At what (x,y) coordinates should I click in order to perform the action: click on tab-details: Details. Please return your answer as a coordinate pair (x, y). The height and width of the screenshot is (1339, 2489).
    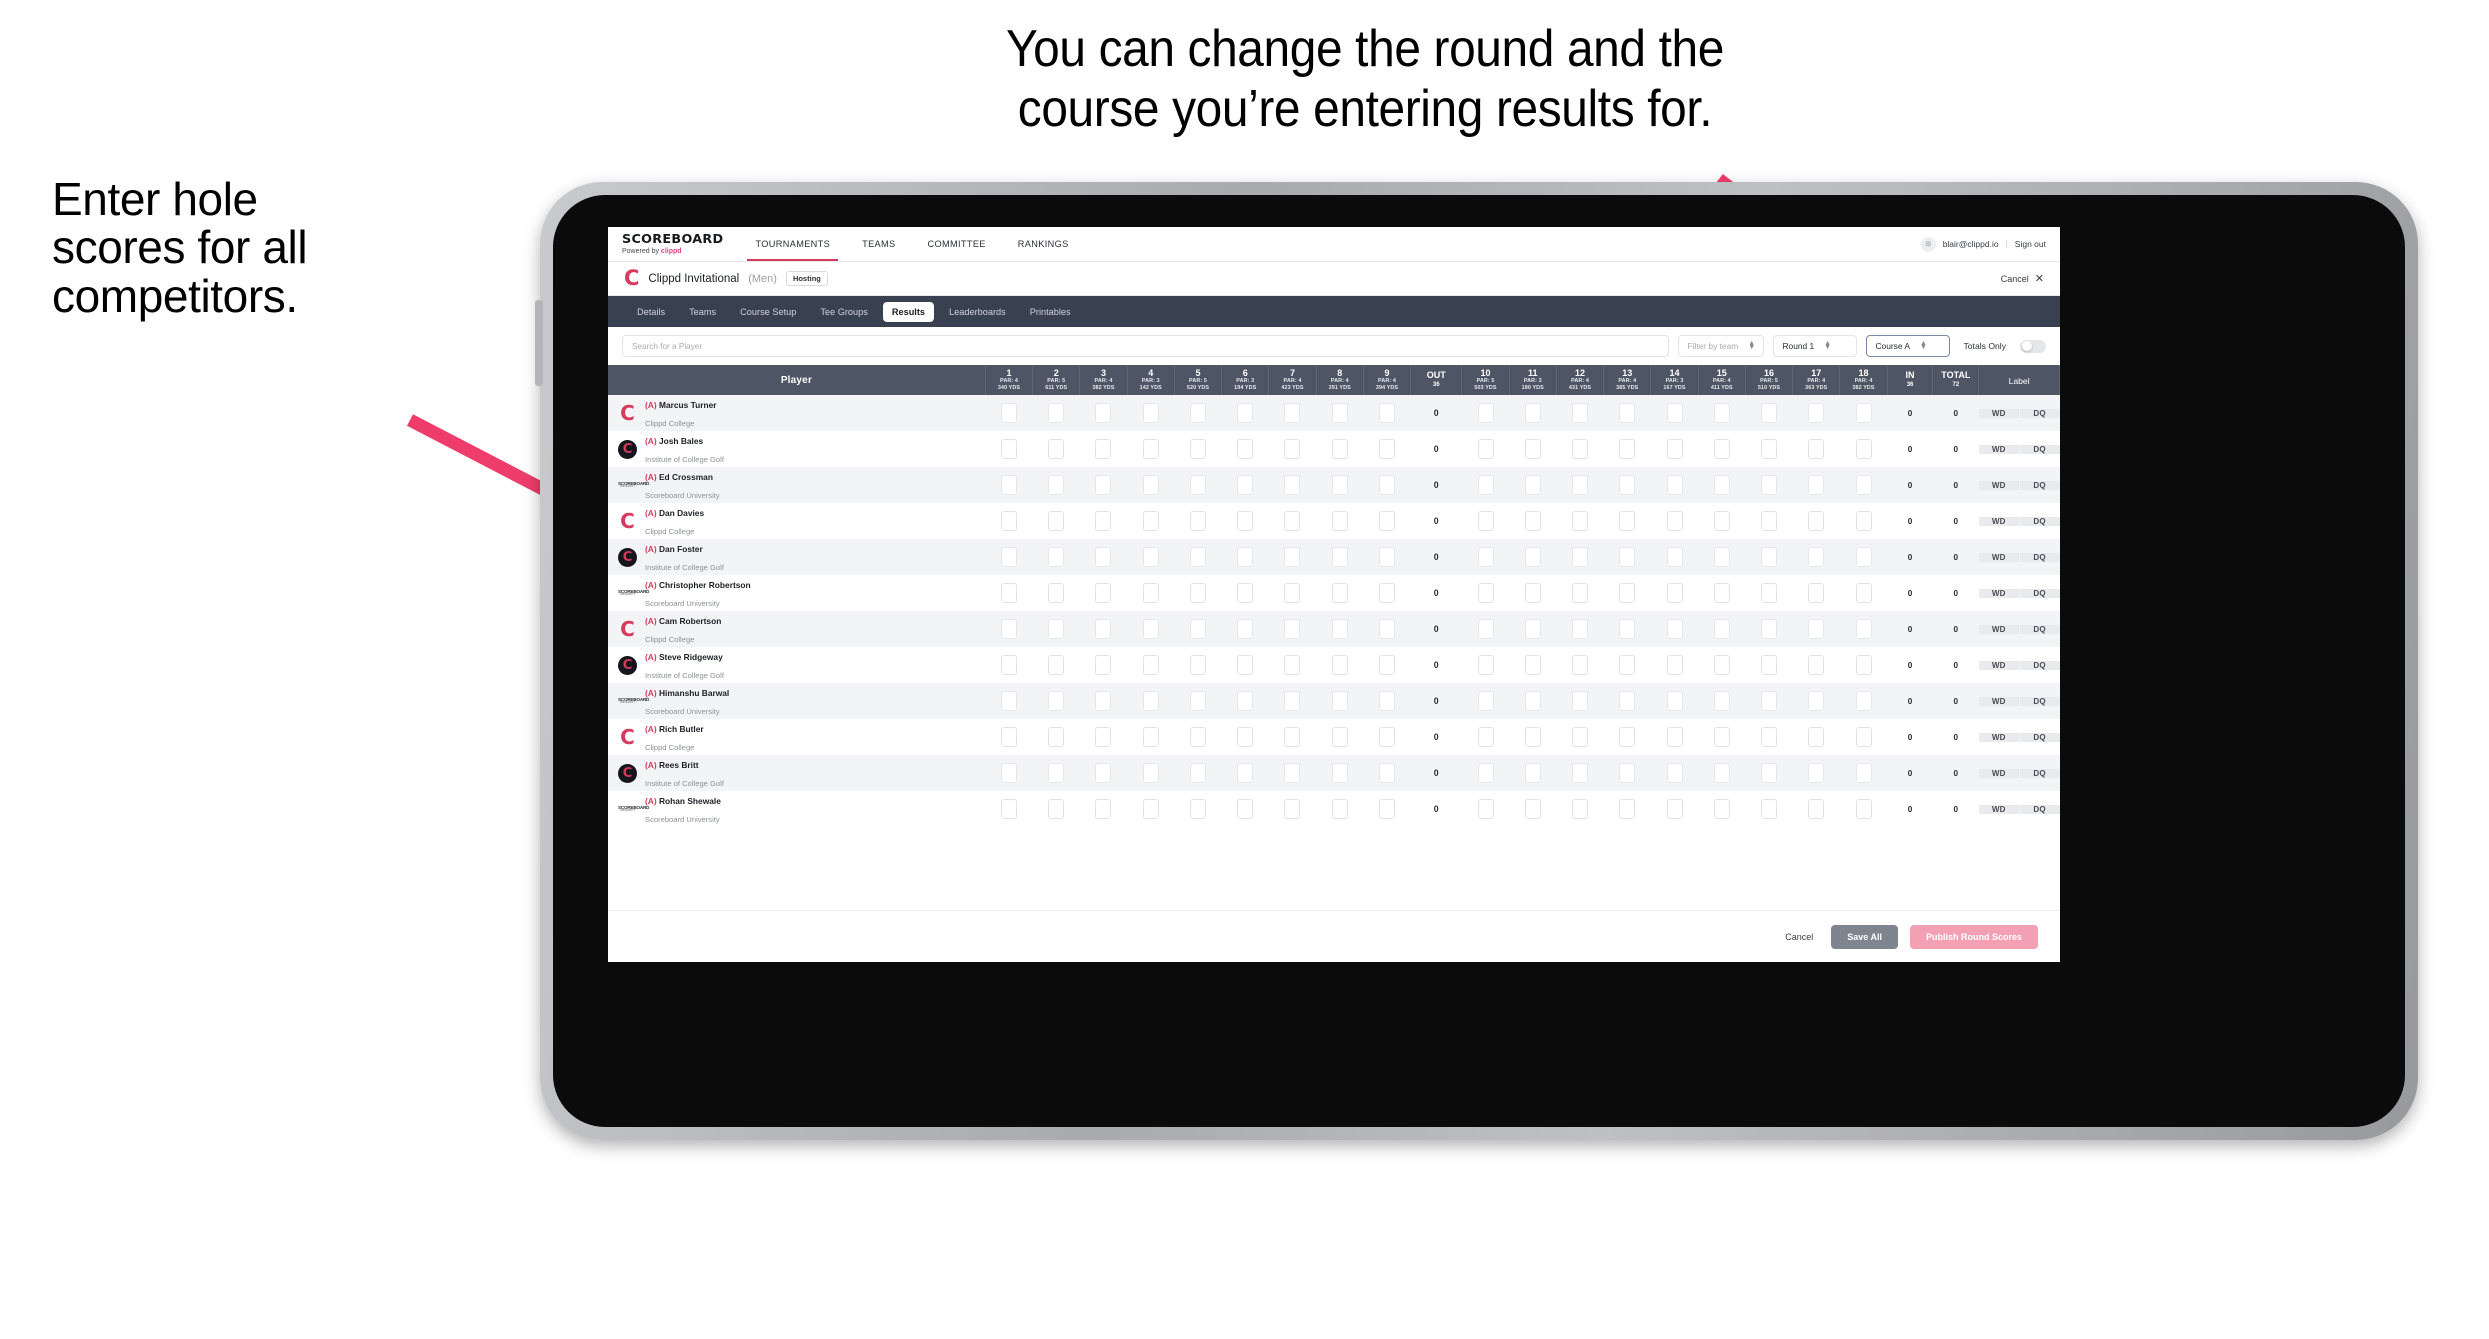
    Looking at the image, I should click on (651, 312).